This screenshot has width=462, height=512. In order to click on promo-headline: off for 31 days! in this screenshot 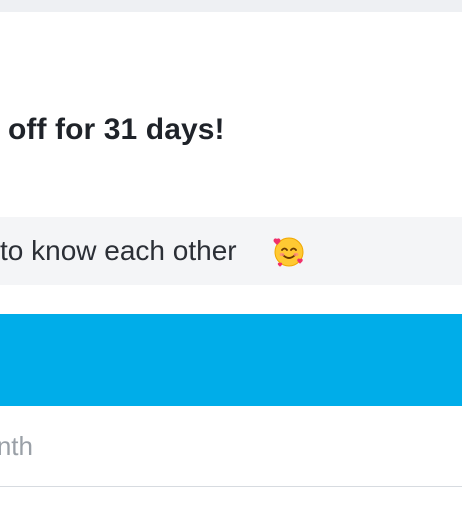, I will do `click(116, 129)`.